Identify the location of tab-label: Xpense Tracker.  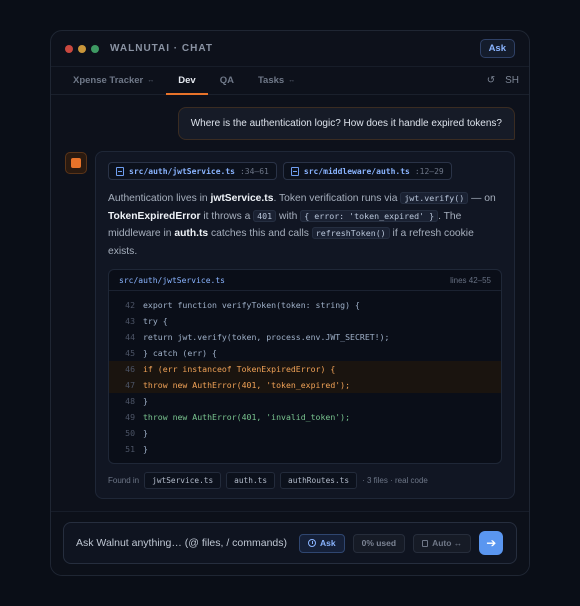
(108, 80).